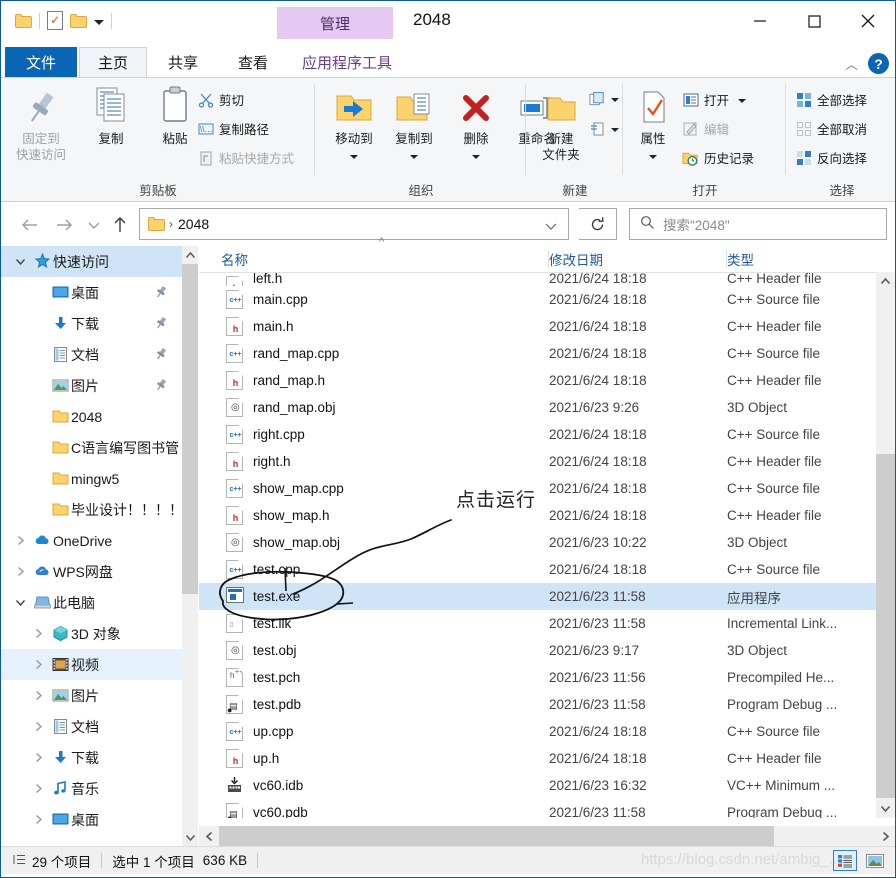 Image resolution: width=896 pixels, height=878 pixels. I want to click on nav-item-5: 2048, so click(91, 416).